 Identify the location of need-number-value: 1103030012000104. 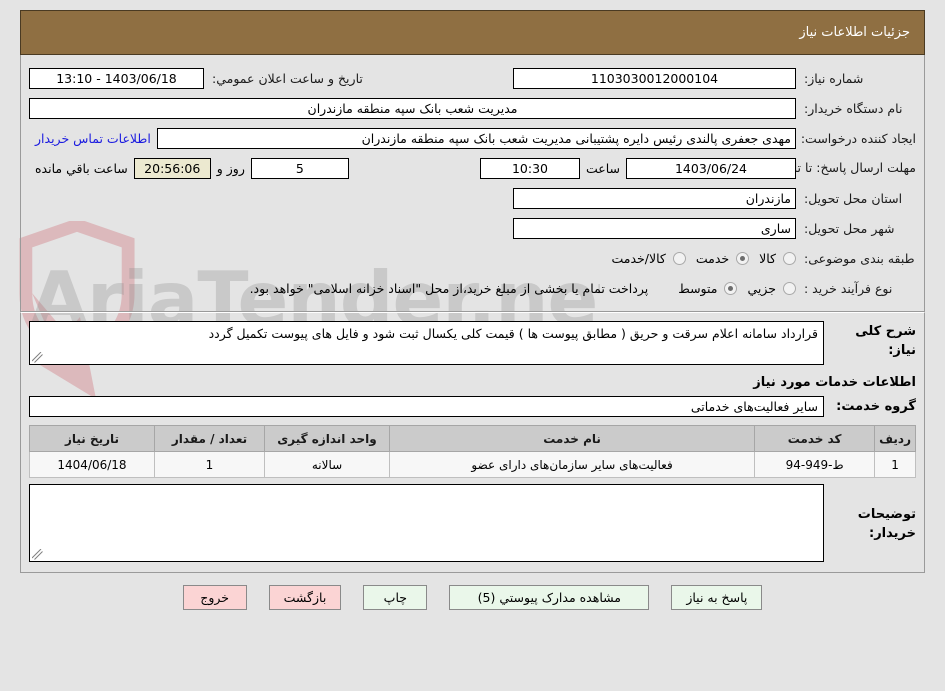
(654, 78).